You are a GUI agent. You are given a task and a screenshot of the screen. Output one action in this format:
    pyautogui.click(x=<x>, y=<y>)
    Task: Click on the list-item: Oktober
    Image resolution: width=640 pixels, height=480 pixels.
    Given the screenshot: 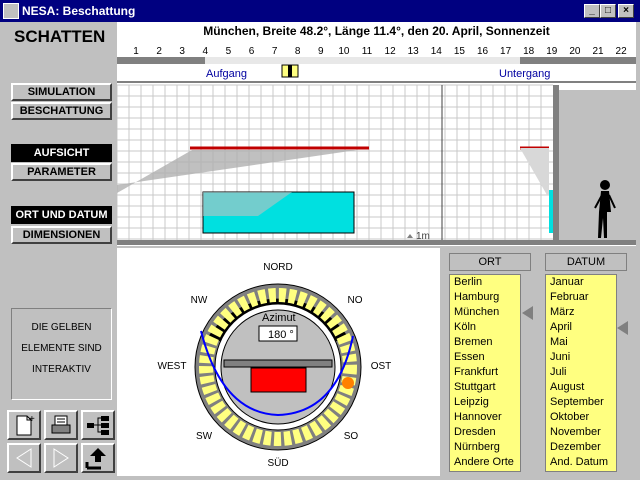 What is the action you would take?
    pyautogui.click(x=581, y=417)
    